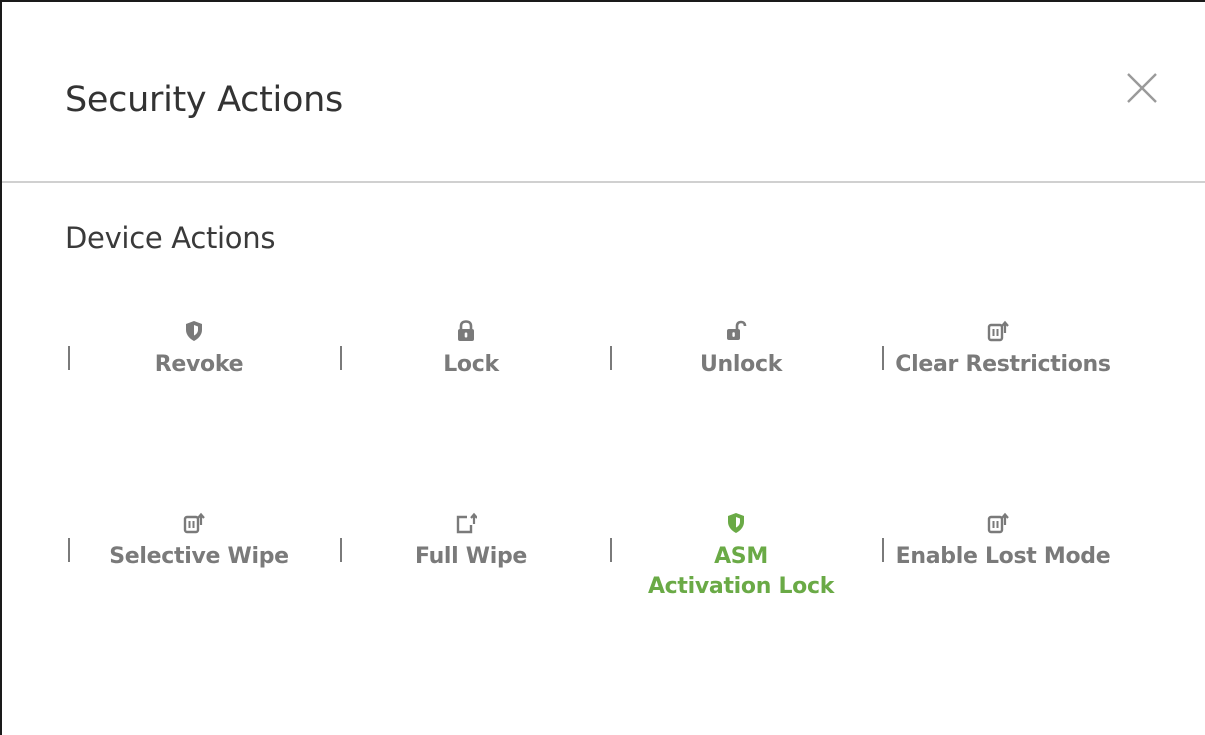 This screenshot has width=1205, height=735. What do you see at coordinates (741, 586) in the screenshot?
I see `action-label-line2: Activation Lock` at bounding box center [741, 586].